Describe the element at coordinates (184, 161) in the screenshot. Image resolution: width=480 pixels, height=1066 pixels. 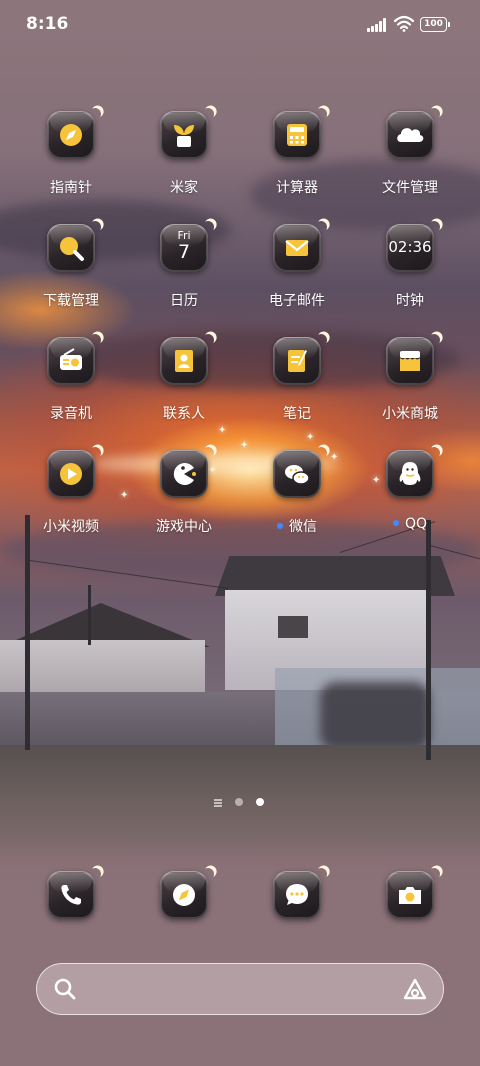
I see `app-mijia: 米家` at that location.